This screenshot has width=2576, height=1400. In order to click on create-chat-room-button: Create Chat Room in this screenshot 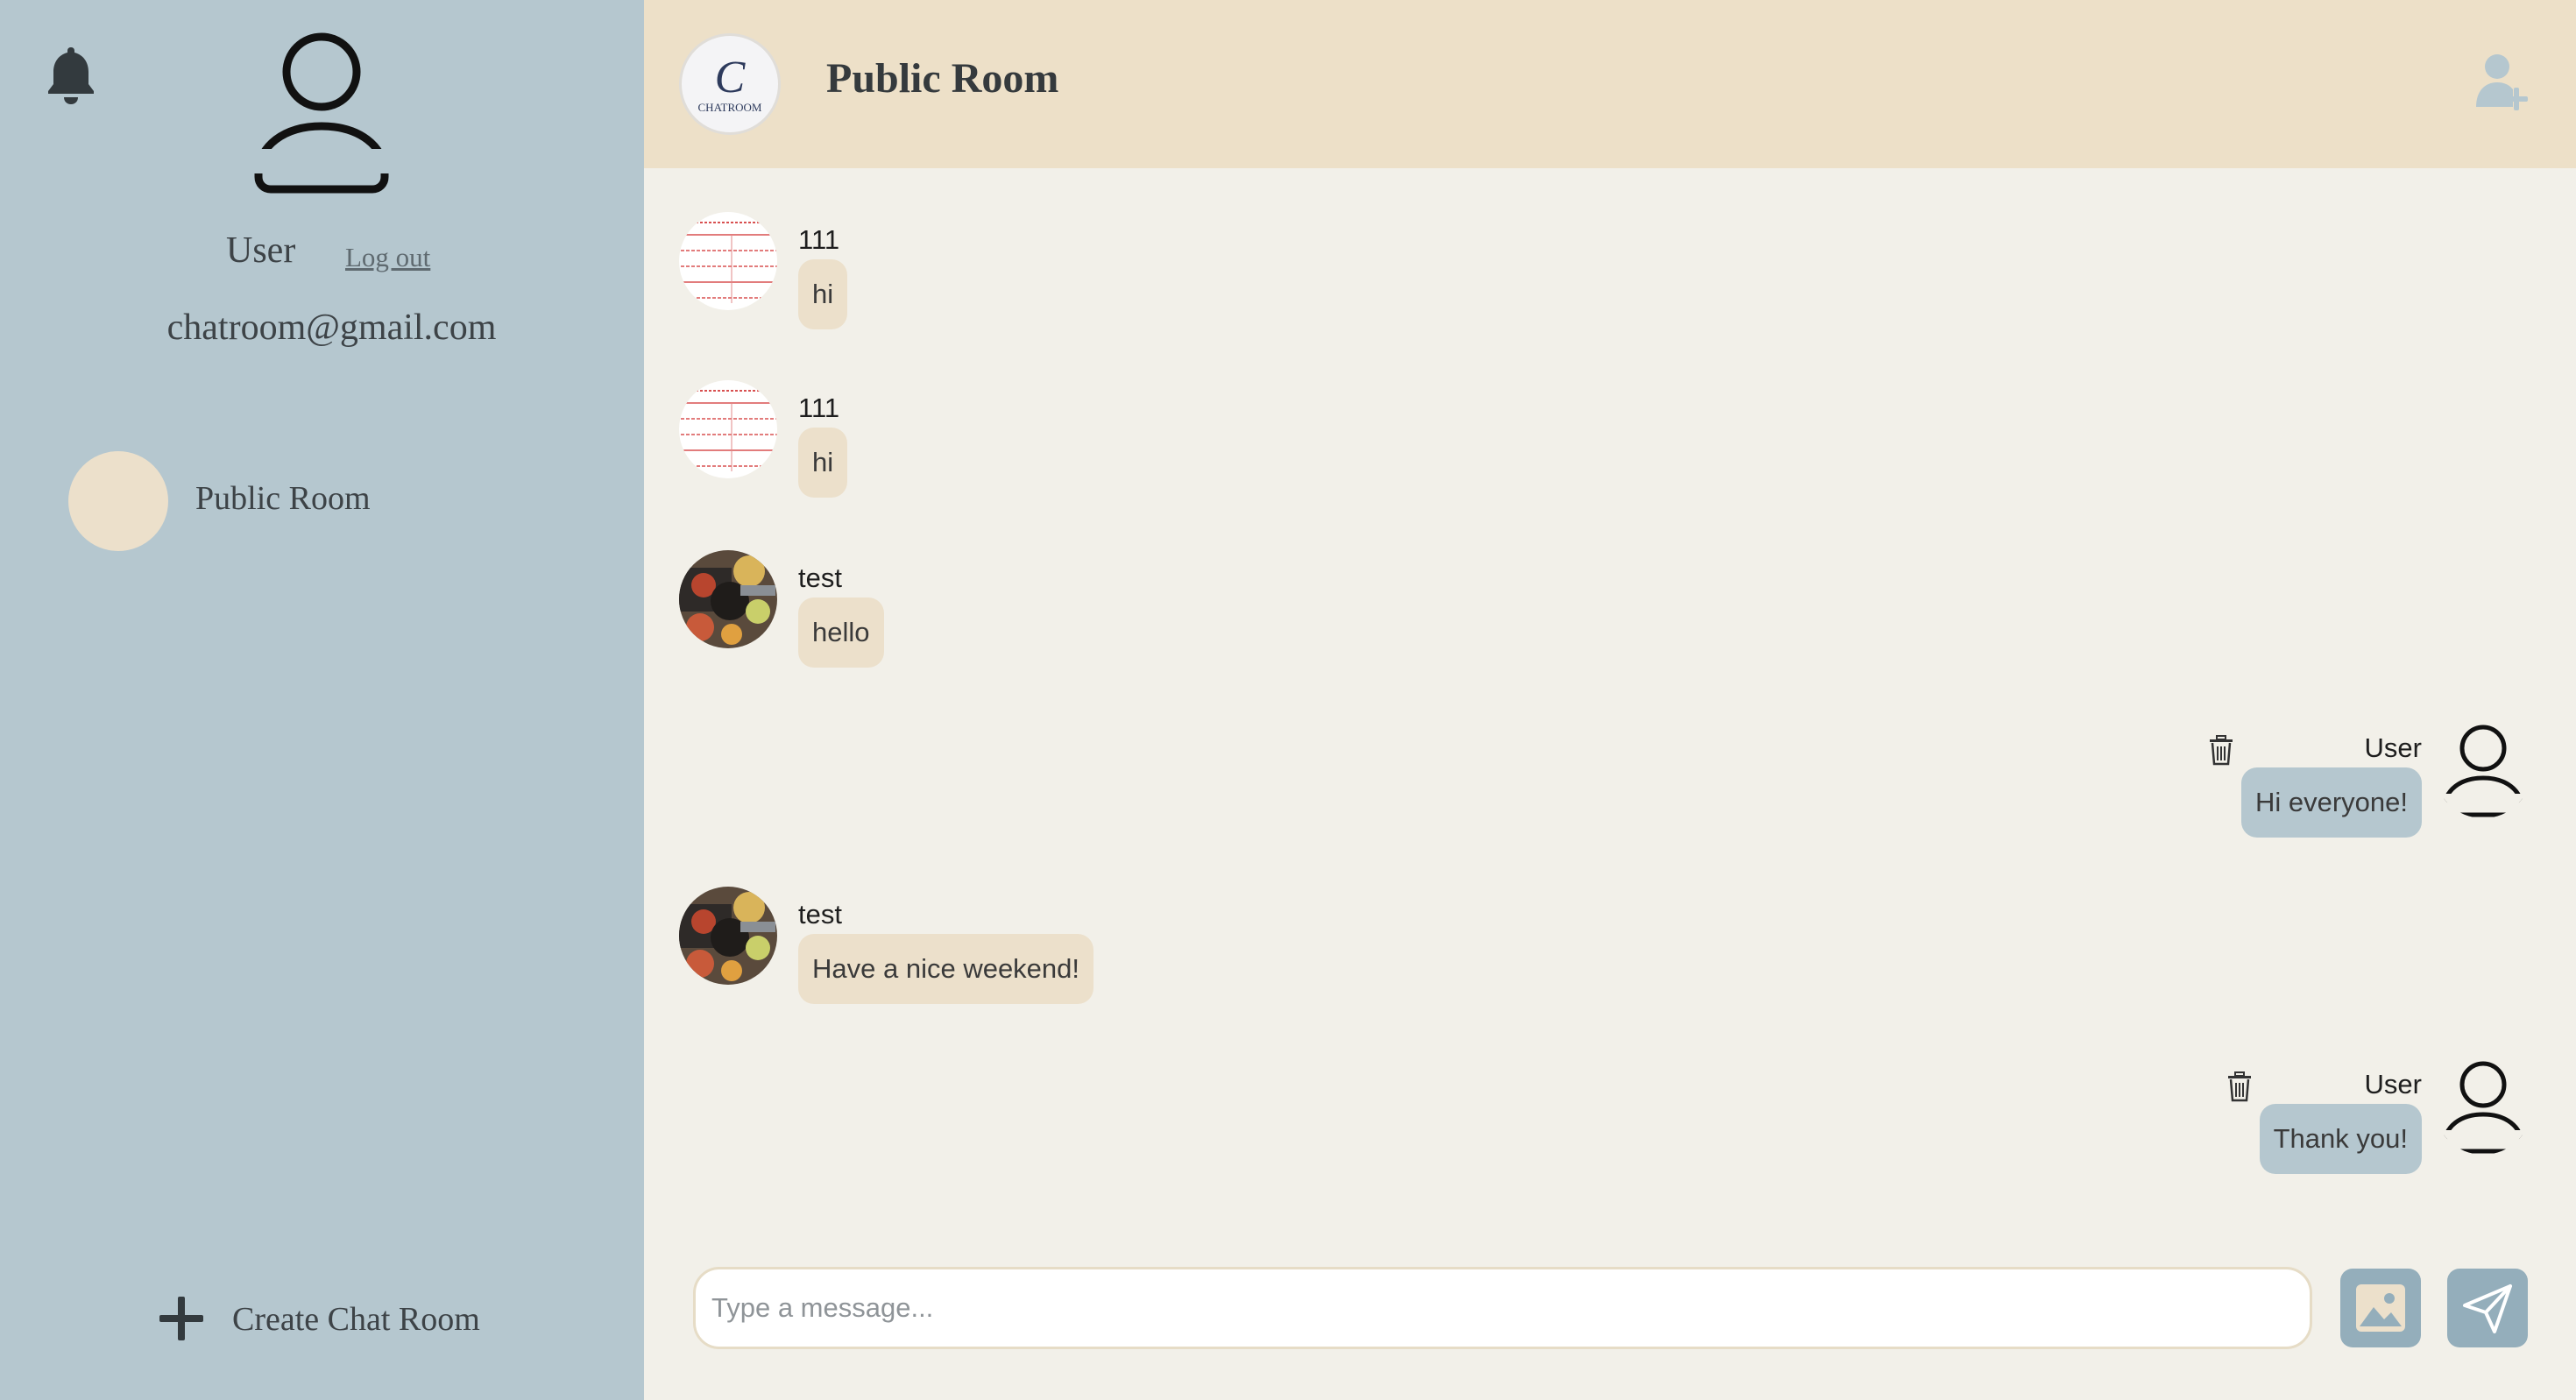, I will do `click(342, 1318)`.